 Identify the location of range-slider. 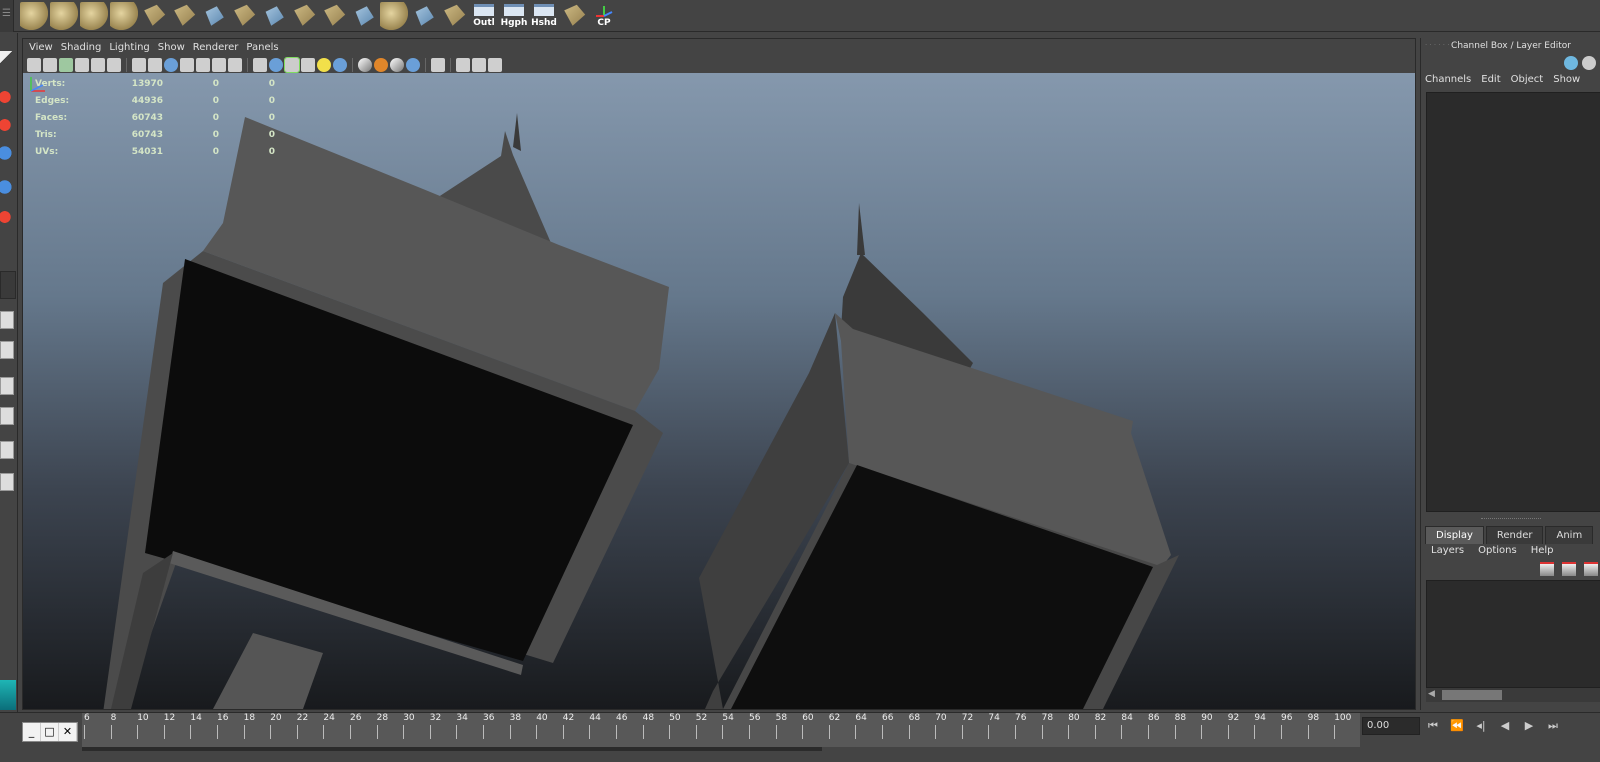
(452, 749).